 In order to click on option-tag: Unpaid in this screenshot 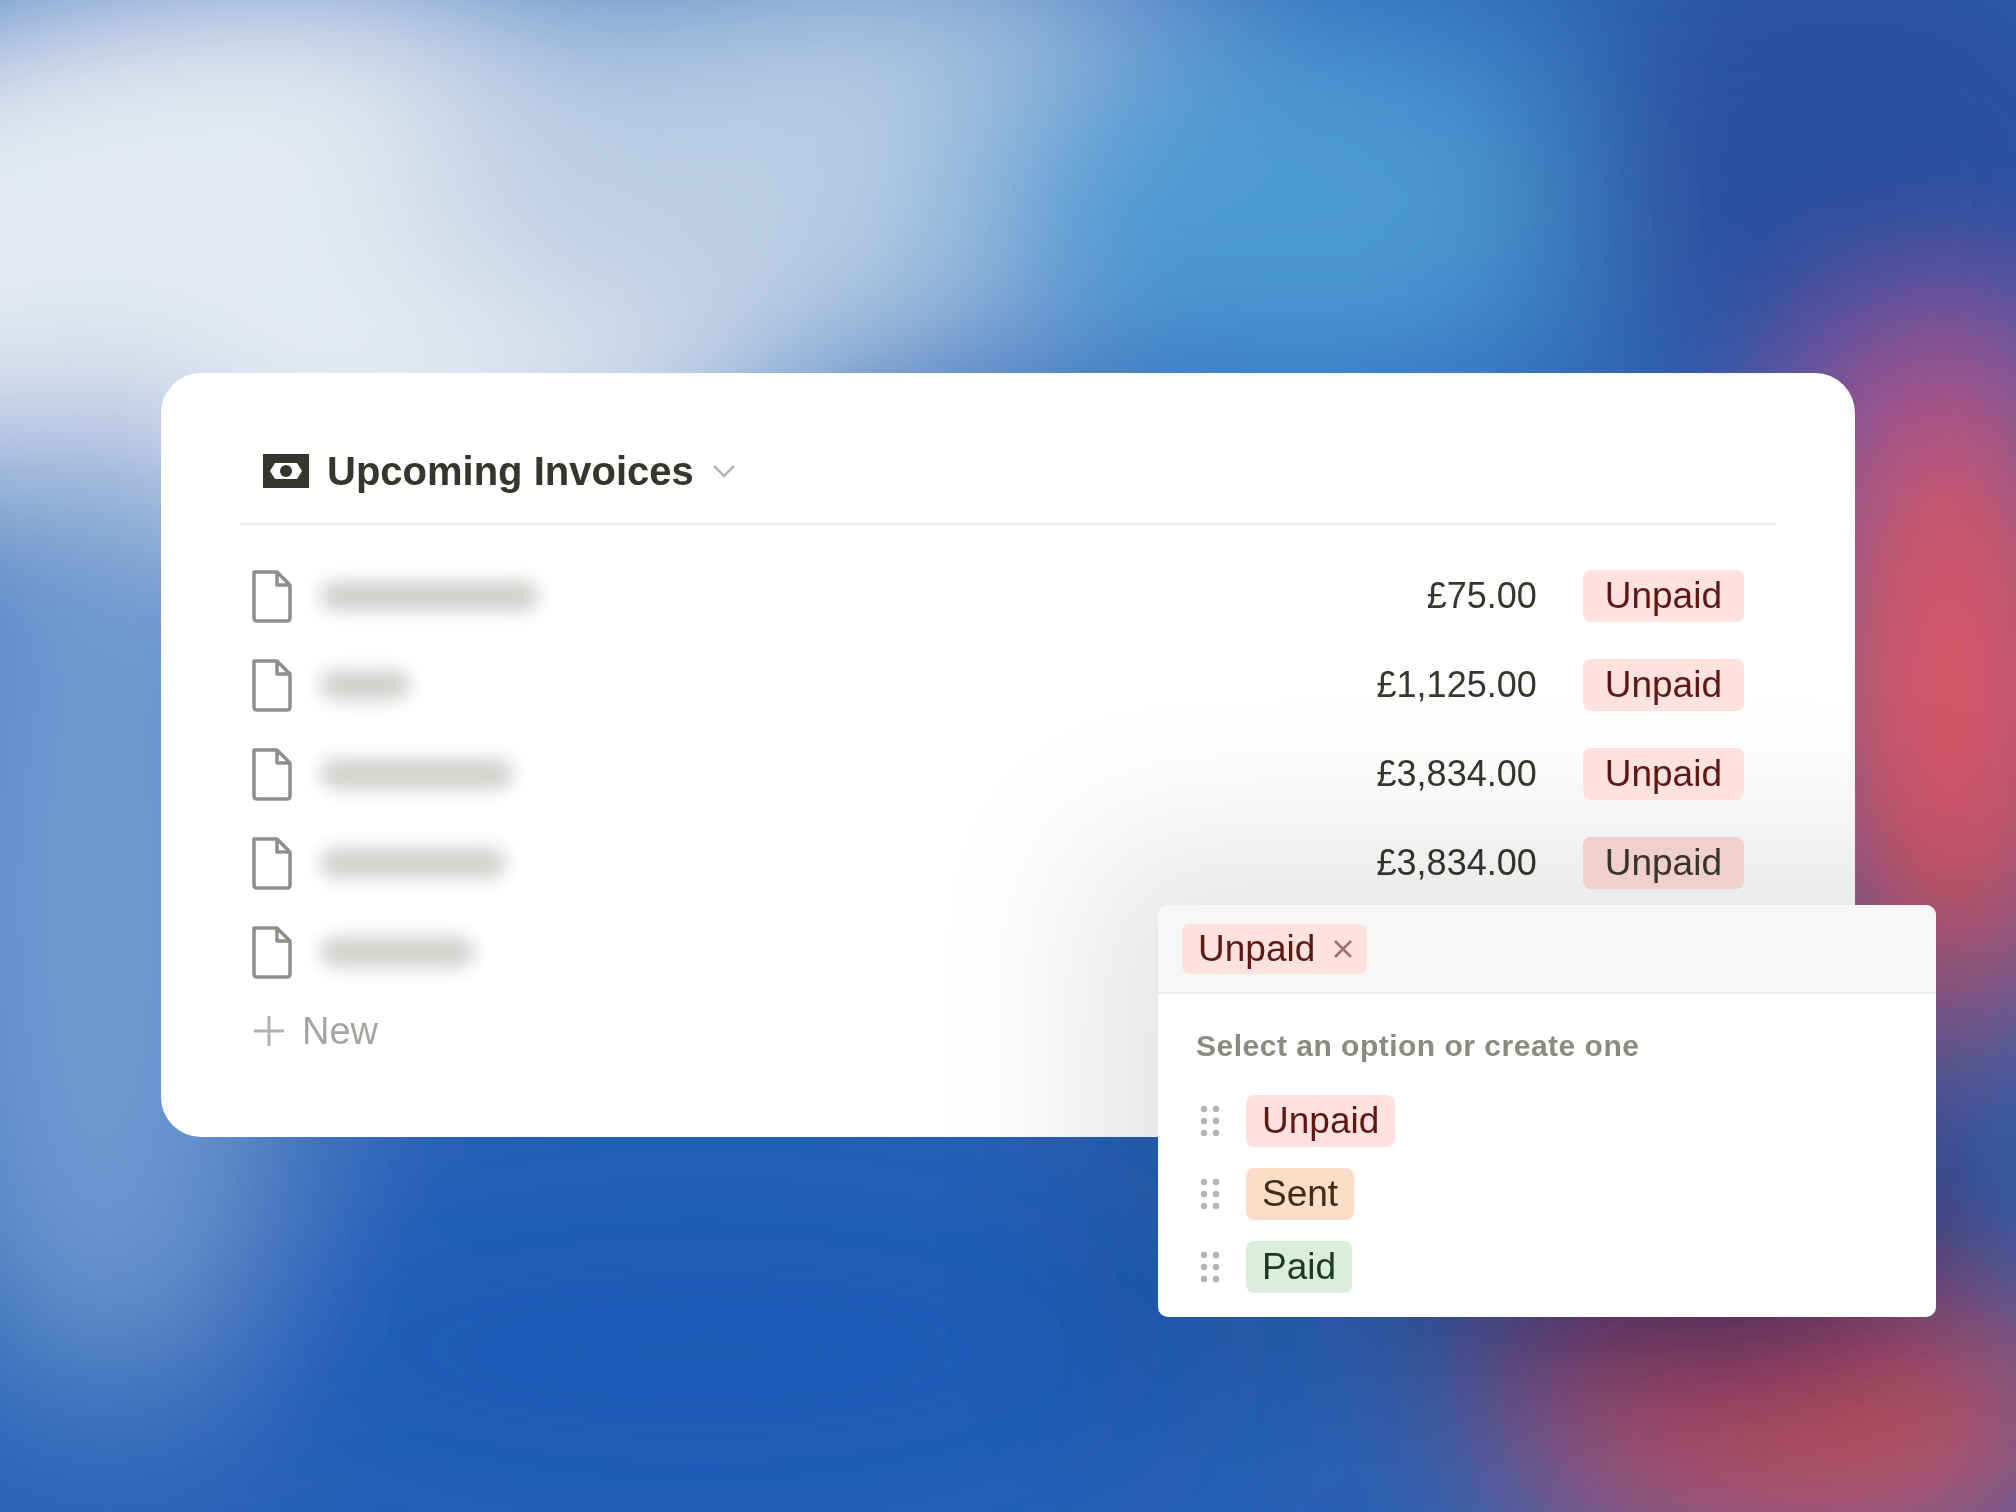, I will do `click(1321, 1120)`.